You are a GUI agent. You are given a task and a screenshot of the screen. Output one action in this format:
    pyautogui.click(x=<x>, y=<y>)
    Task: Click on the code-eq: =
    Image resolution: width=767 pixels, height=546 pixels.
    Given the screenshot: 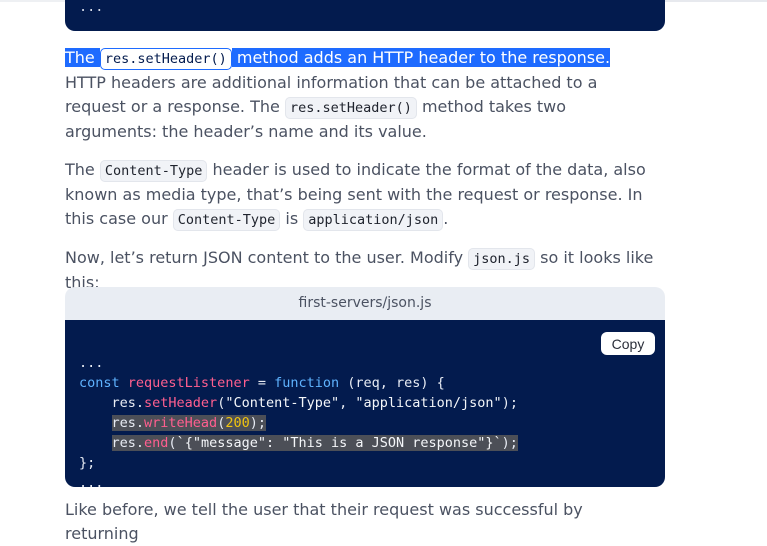 What is the action you would take?
    pyautogui.click(x=262, y=383)
    